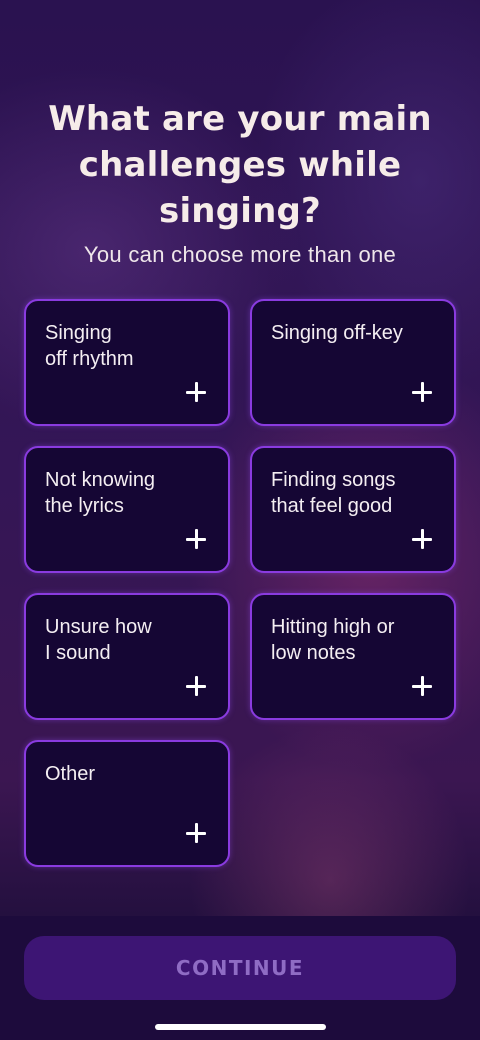 This screenshot has width=480, height=1040. I want to click on option-card-high-low-notes: Hitting high or low notes, so click(353, 656).